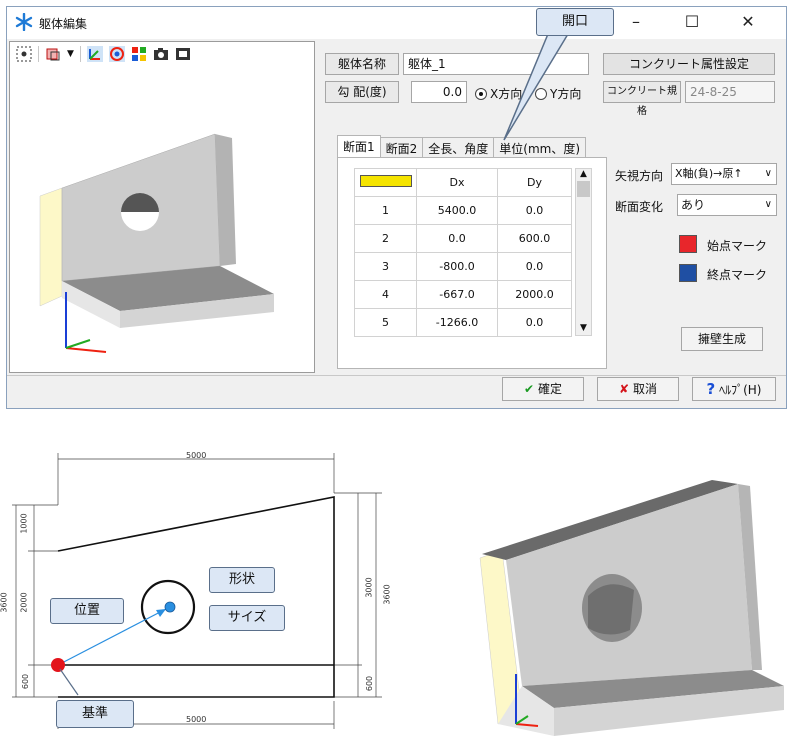 The width and height of the screenshot is (800, 749). What do you see at coordinates (116, 54) in the screenshot?
I see `target-icon` at bounding box center [116, 54].